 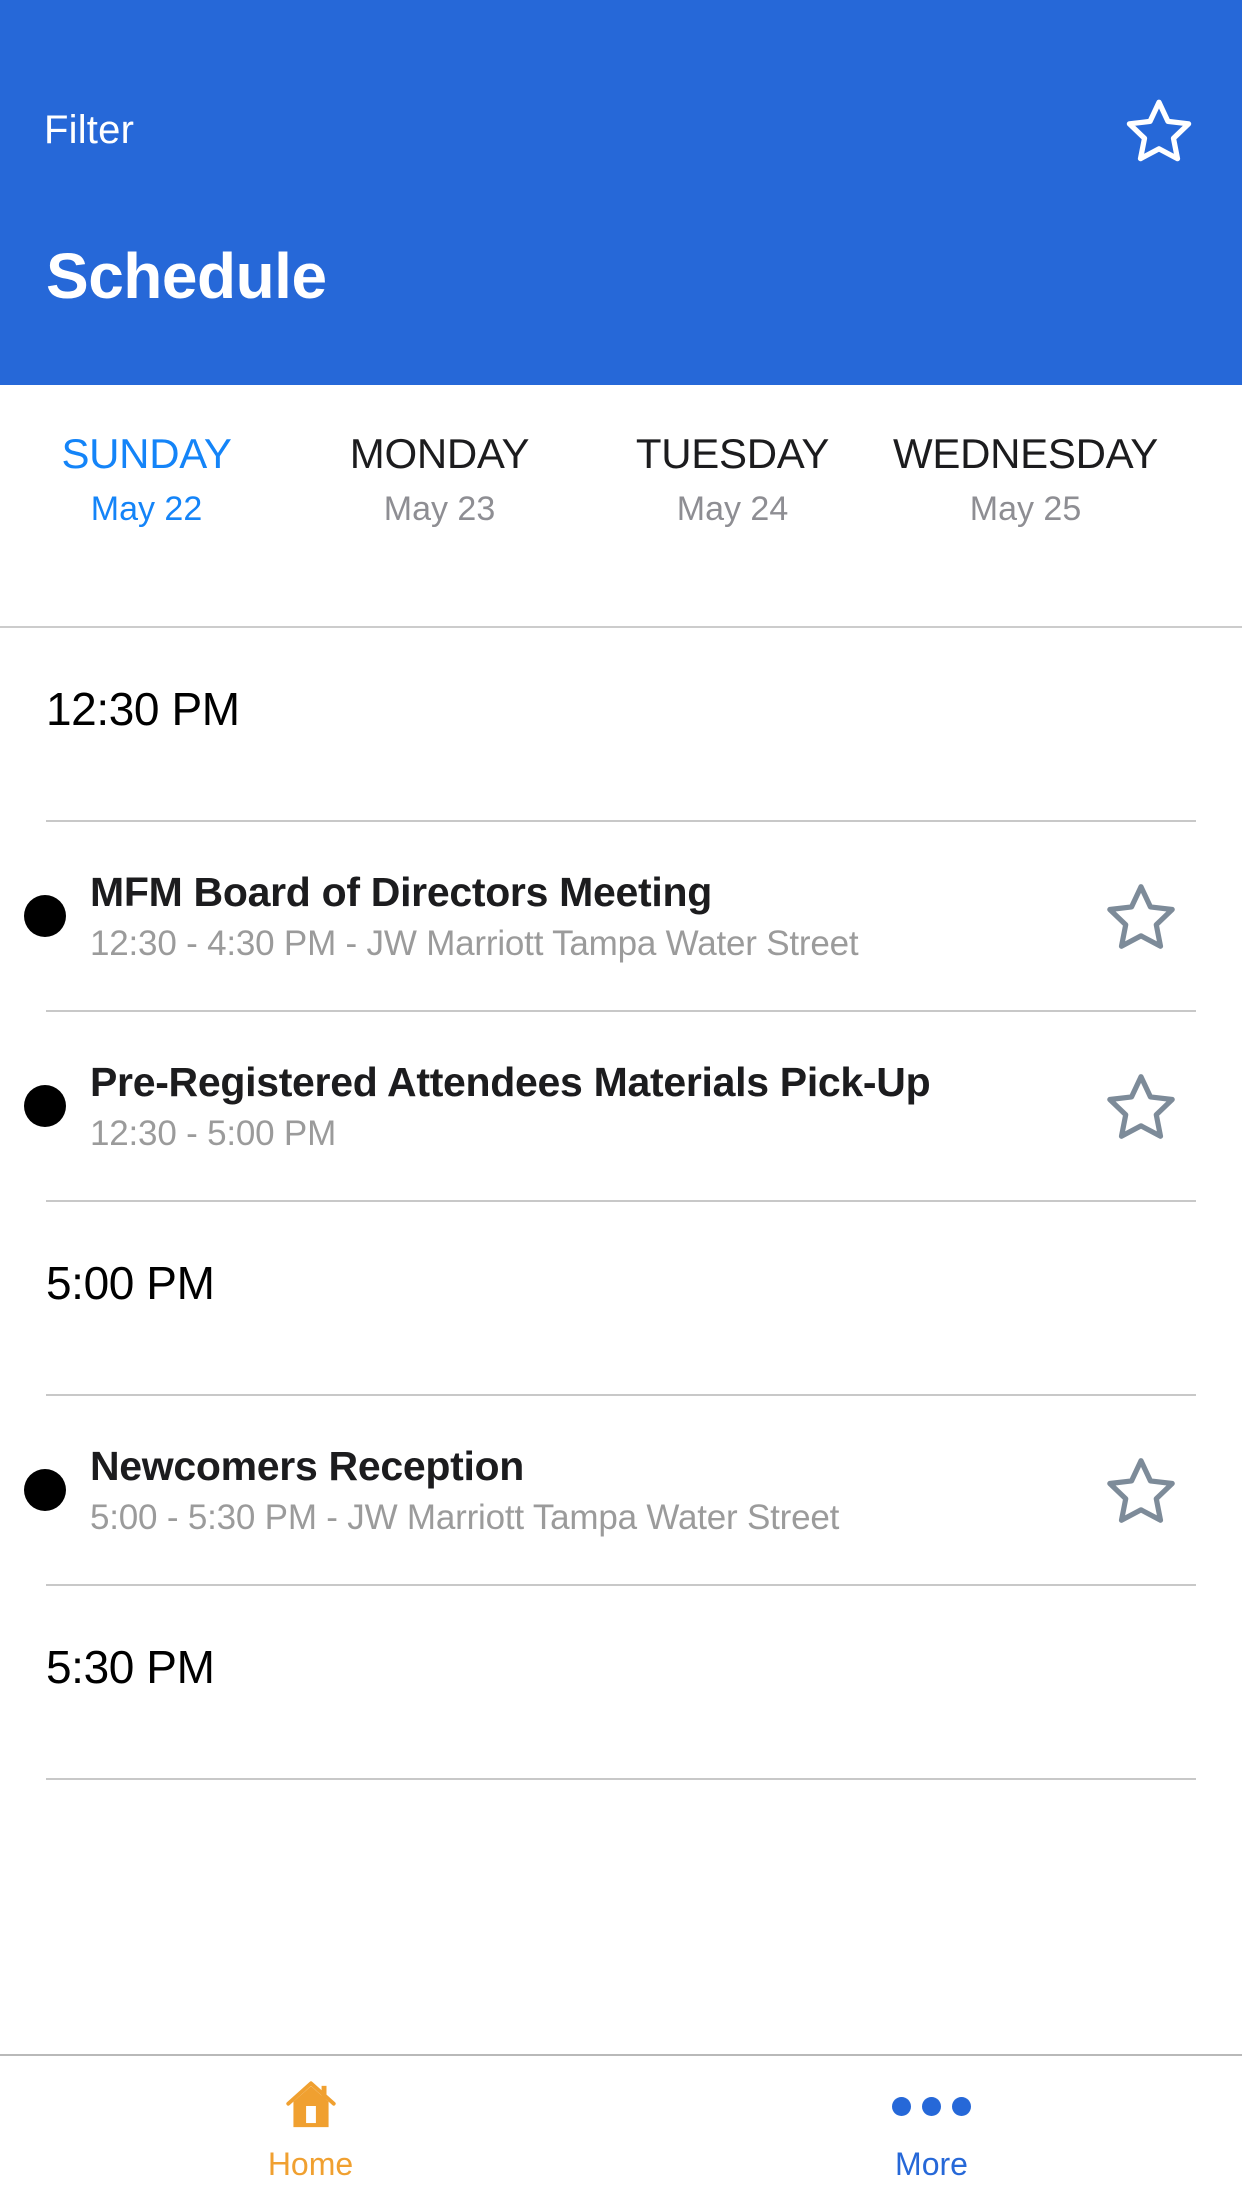 What do you see at coordinates (621, 130) in the screenshot?
I see `header-action-row: Filter` at bounding box center [621, 130].